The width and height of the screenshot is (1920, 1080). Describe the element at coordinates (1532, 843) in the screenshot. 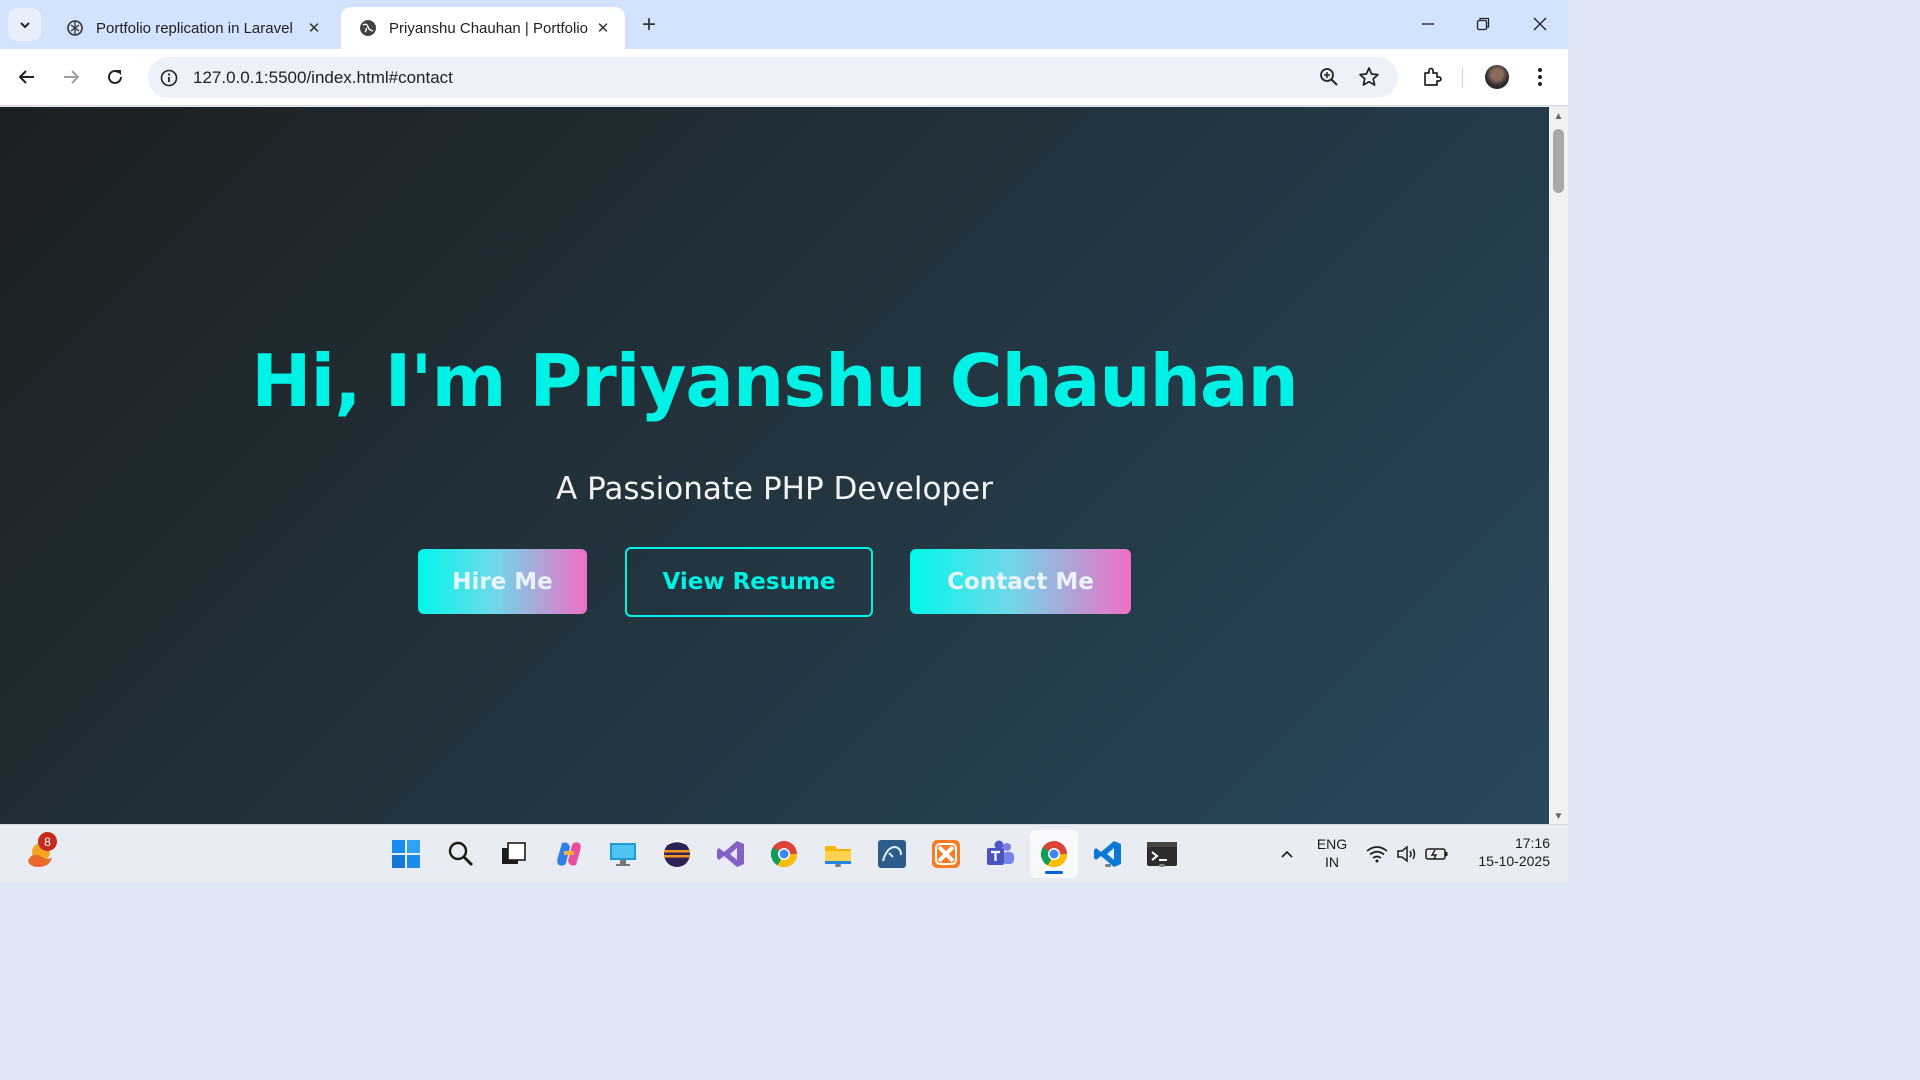

I see `clock-time: 17:16` at that location.